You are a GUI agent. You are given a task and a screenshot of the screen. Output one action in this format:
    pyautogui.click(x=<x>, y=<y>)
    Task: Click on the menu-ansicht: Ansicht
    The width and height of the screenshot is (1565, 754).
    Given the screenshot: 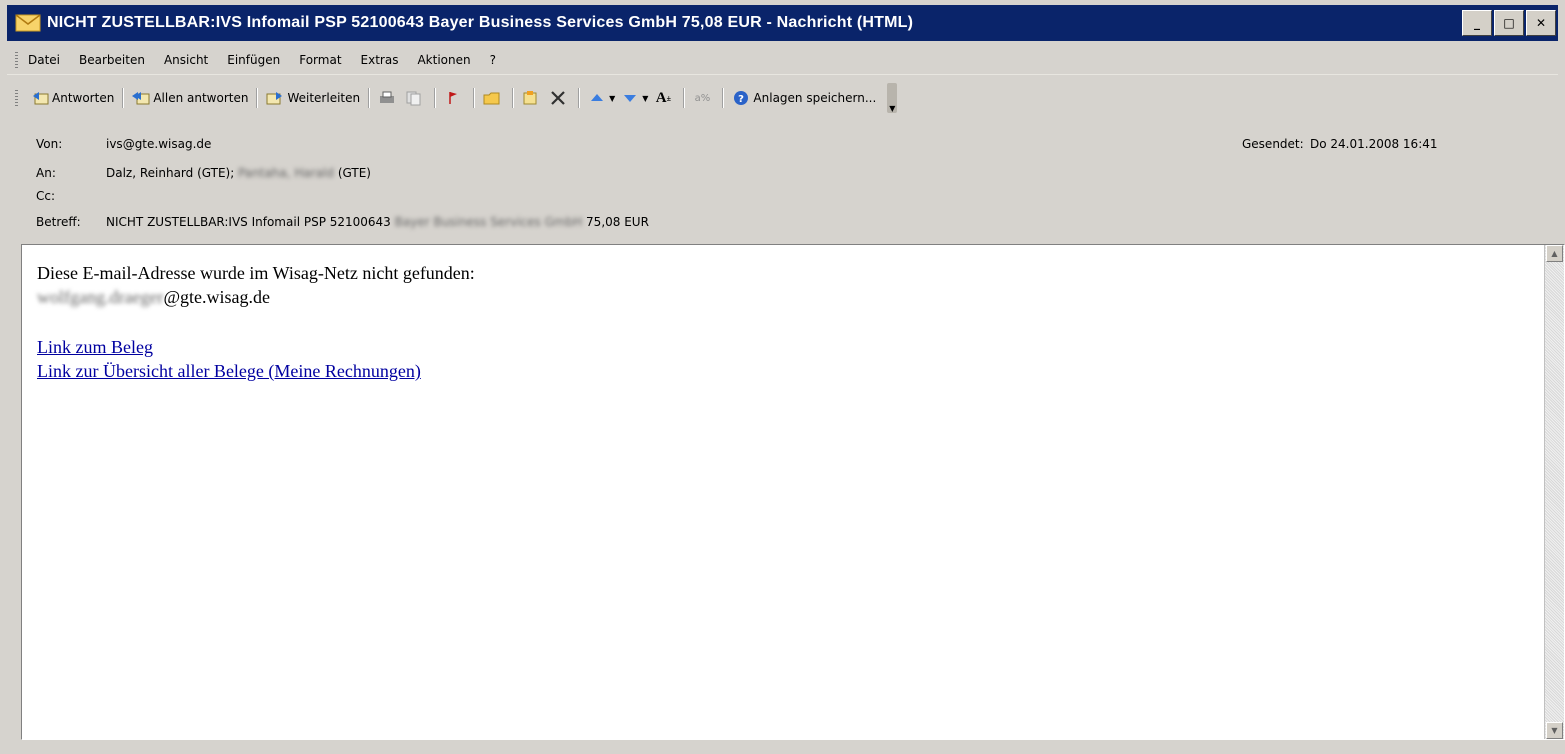 What is the action you would take?
    pyautogui.click(x=186, y=60)
    